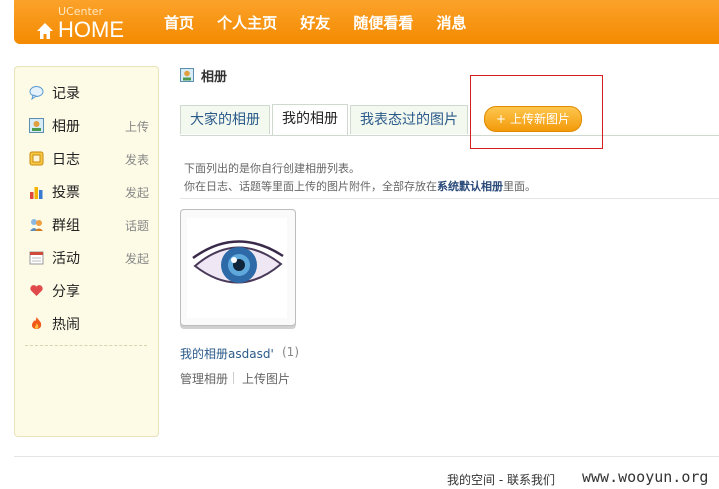 This screenshot has width=719, height=489. I want to click on sidebar-post-link: 发表, so click(137, 159).